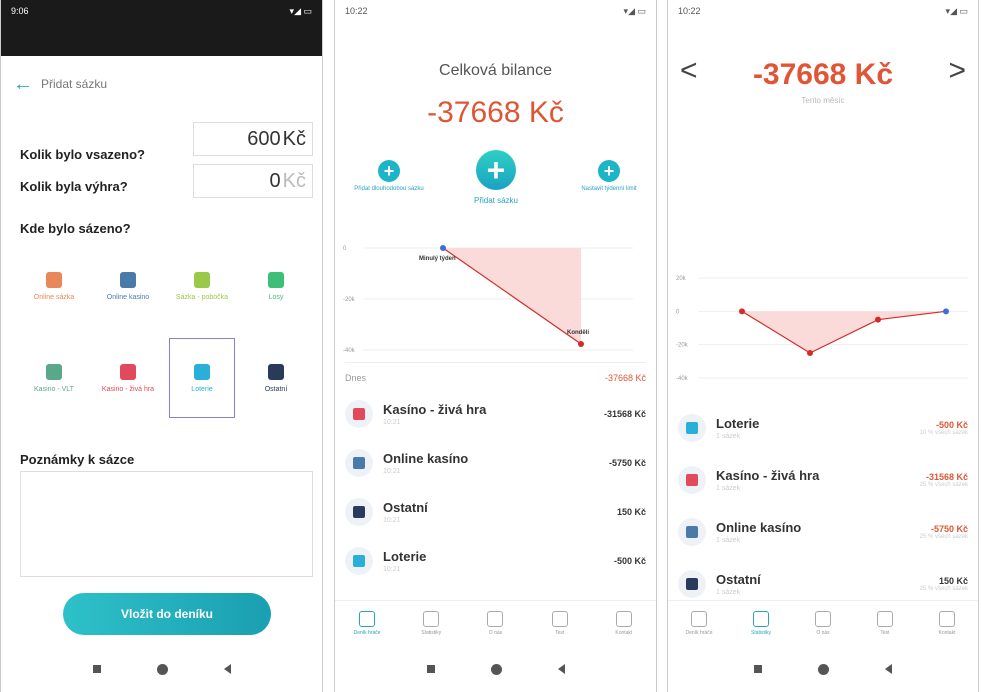 This screenshot has height=692, width=981. I want to click on won-field: 0 Kč, so click(253, 181).